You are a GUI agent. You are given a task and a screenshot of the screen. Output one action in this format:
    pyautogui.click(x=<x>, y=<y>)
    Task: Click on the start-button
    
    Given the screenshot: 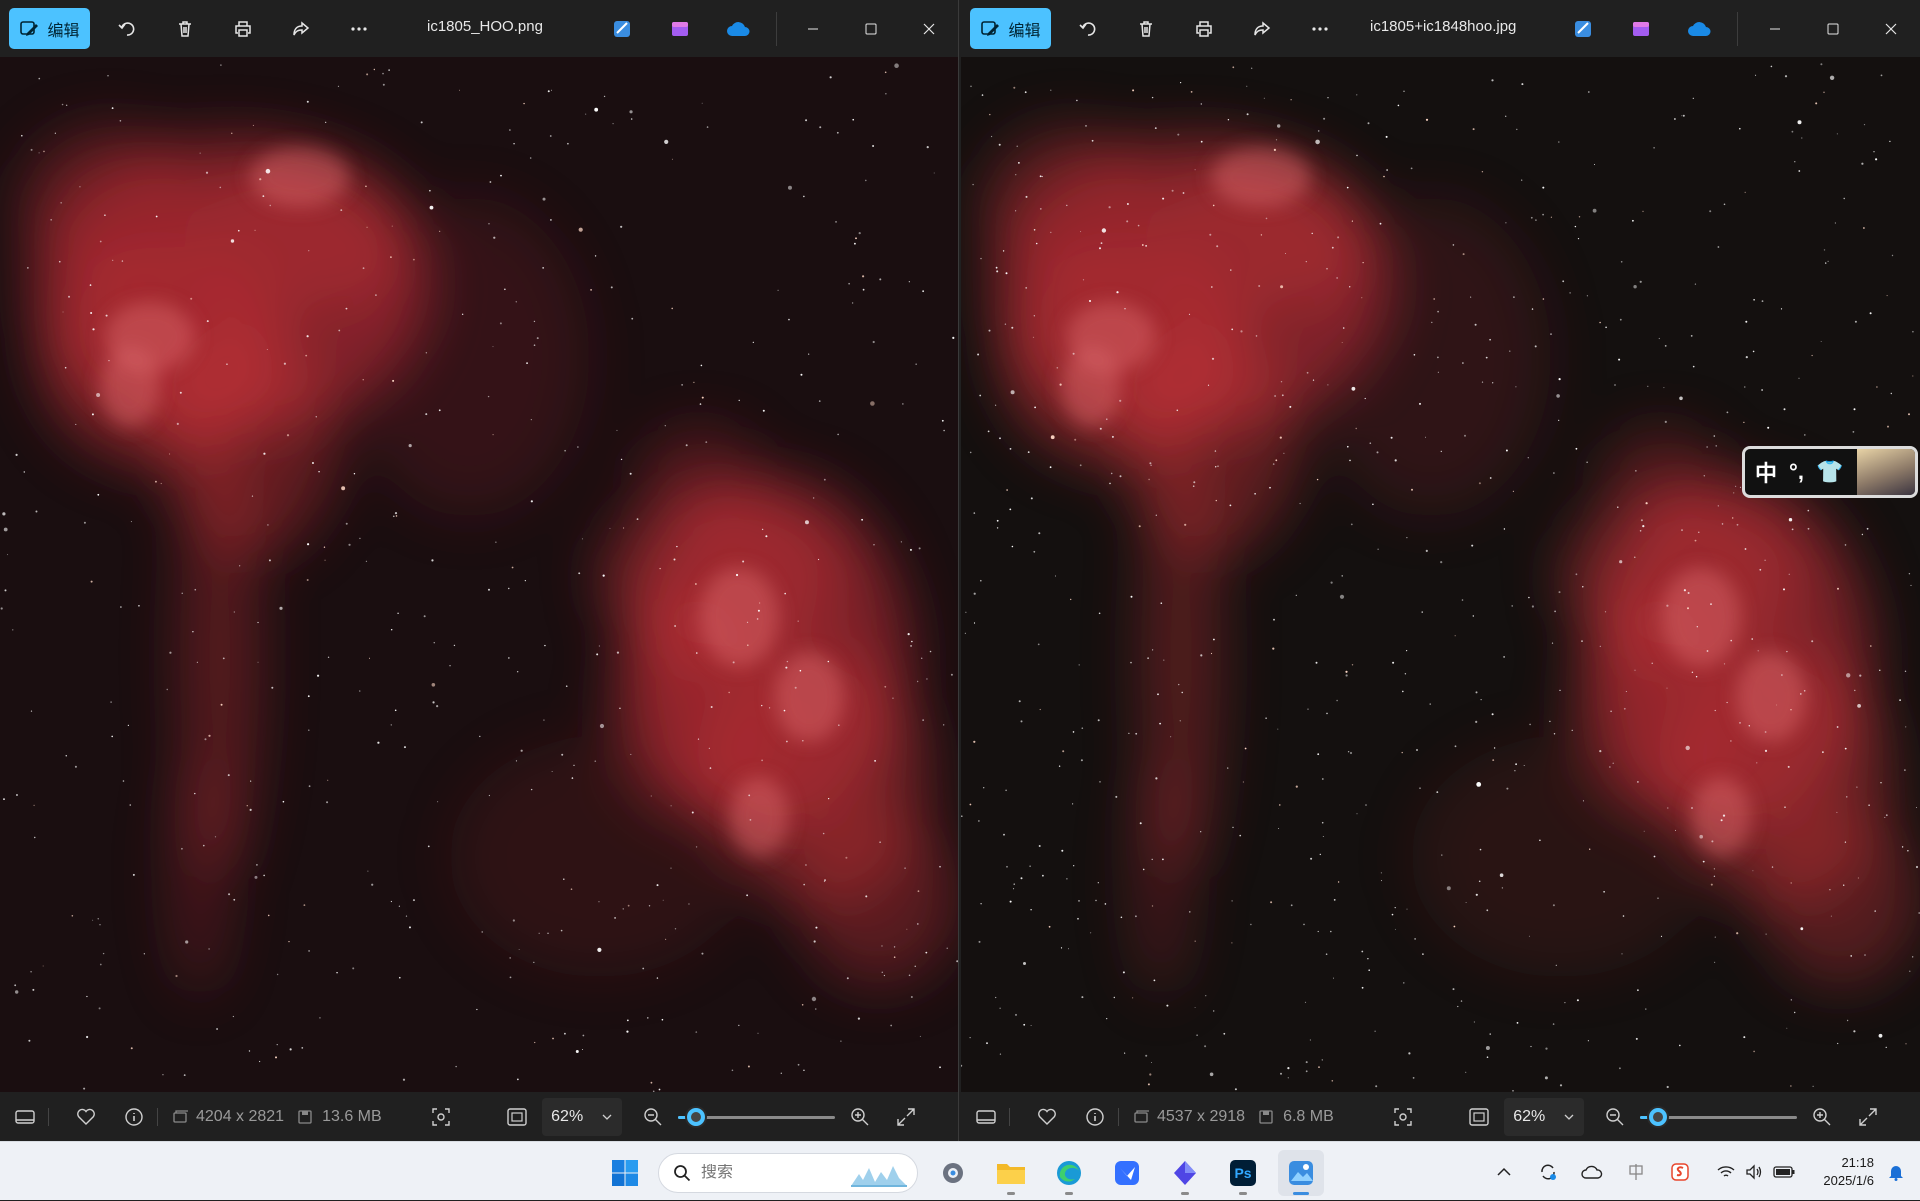 What is the action you would take?
    pyautogui.click(x=625, y=1173)
    